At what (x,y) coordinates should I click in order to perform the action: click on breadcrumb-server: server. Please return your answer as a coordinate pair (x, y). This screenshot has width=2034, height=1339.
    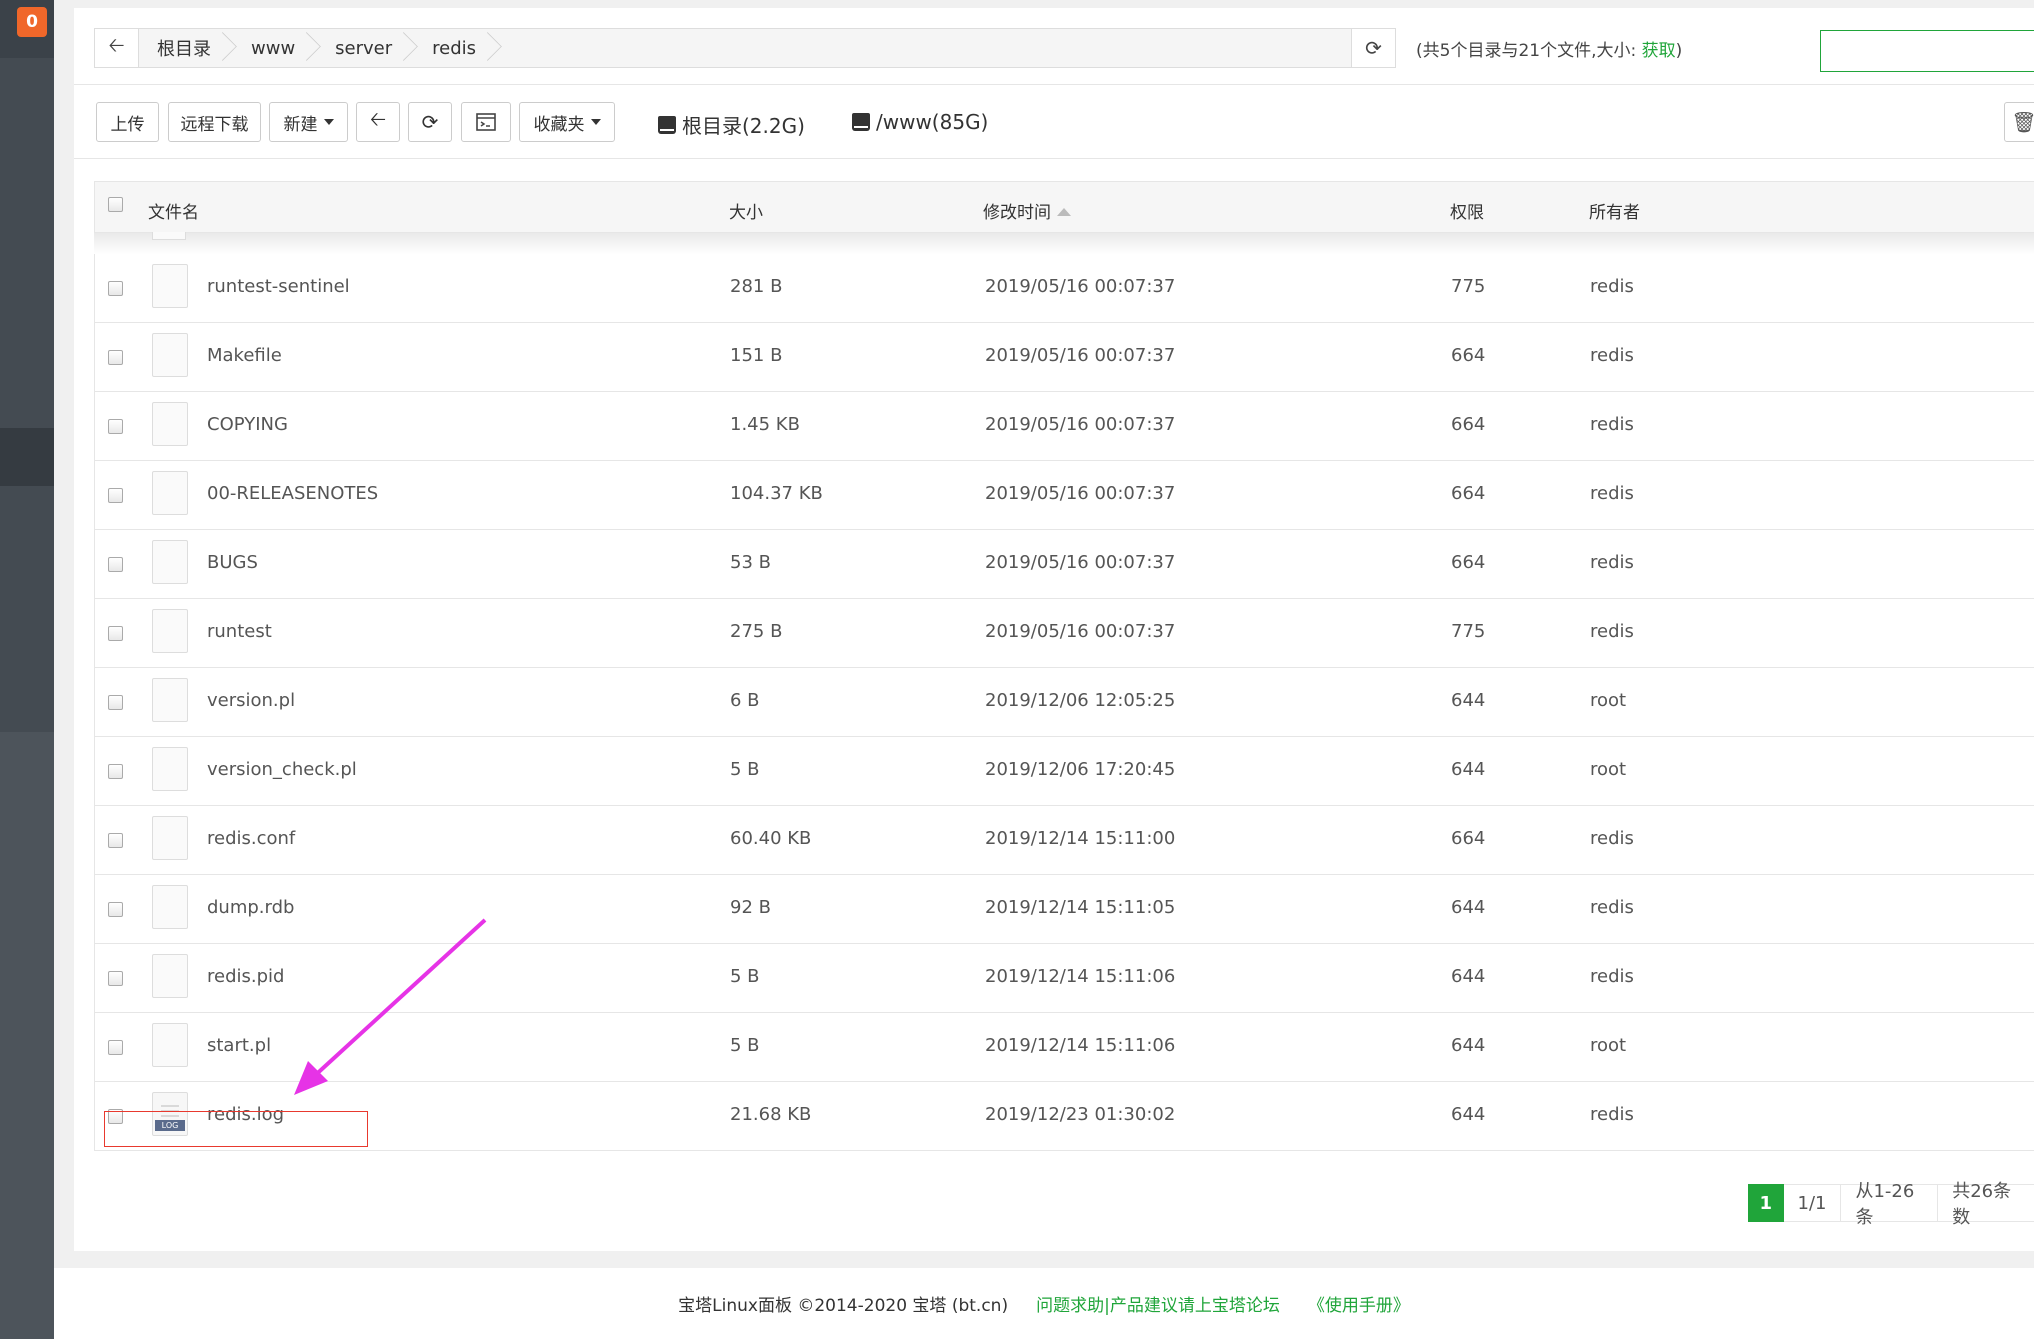
    Looking at the image, I should click on (365, 48).